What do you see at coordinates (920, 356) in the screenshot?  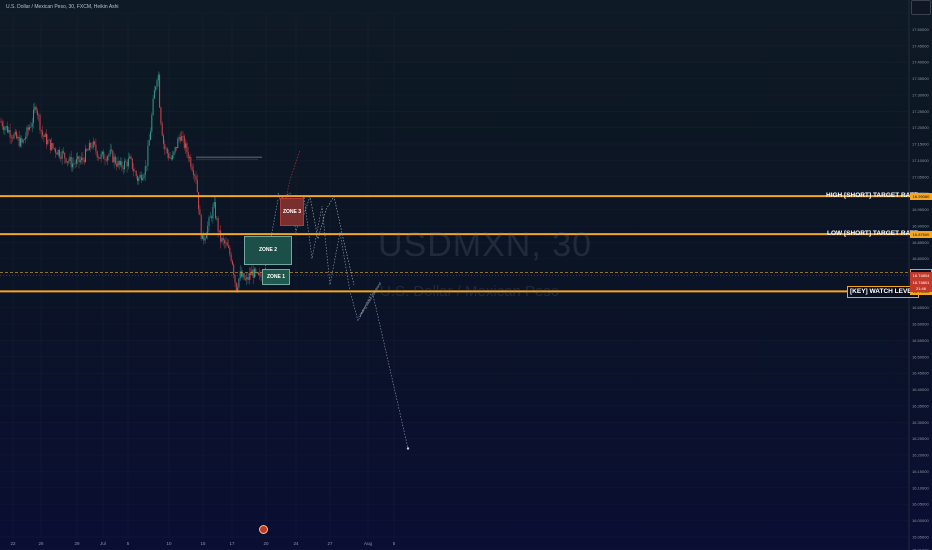 I see `y-tick-label: 16.50000` at bounding box center [920, 356].